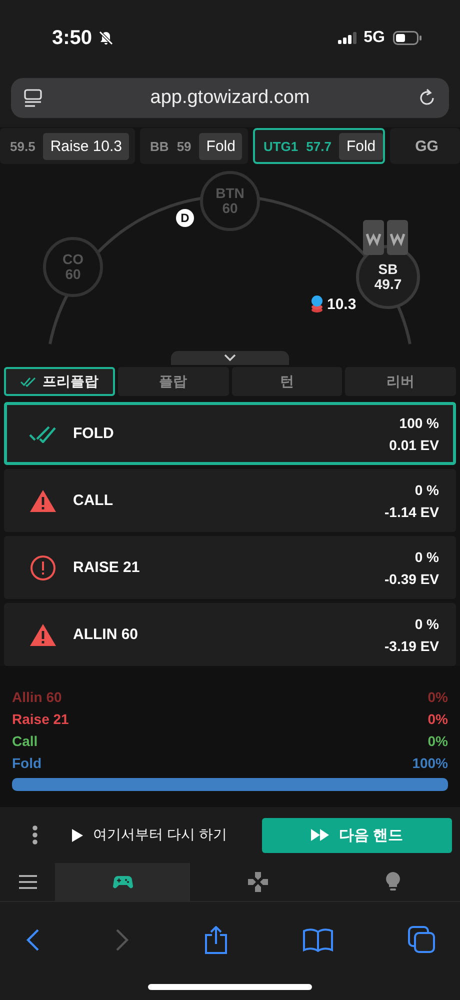 The image size is (460, 1000). Describe the element at coordinates (230, 567) in the screenshot. I see `action-option: RAISE 21 0 % -0.39 EV` at that location.